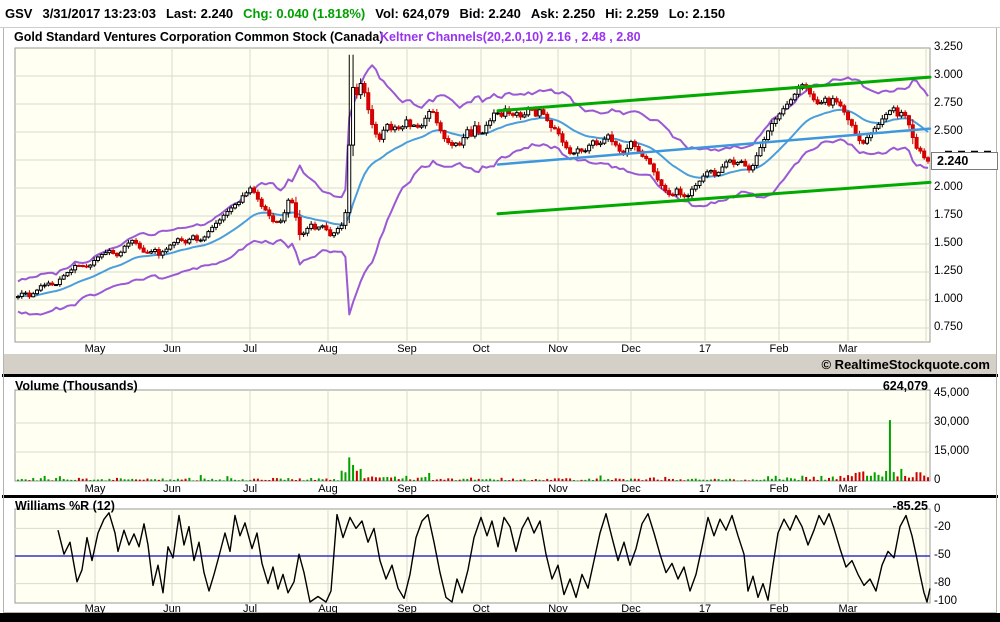  I want to click on x-axis-month-label-williams: Mar, so click(848, 609).